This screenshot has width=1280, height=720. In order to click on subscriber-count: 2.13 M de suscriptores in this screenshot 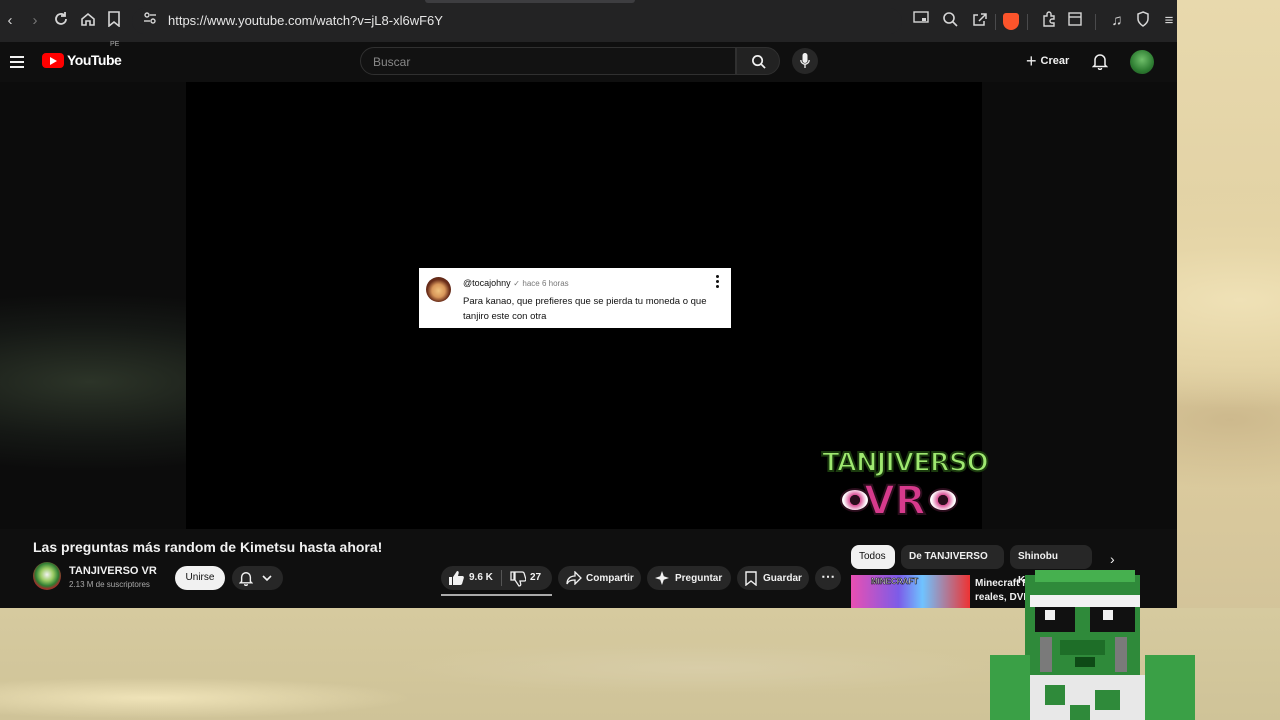, I will do `click(109, 584)`.